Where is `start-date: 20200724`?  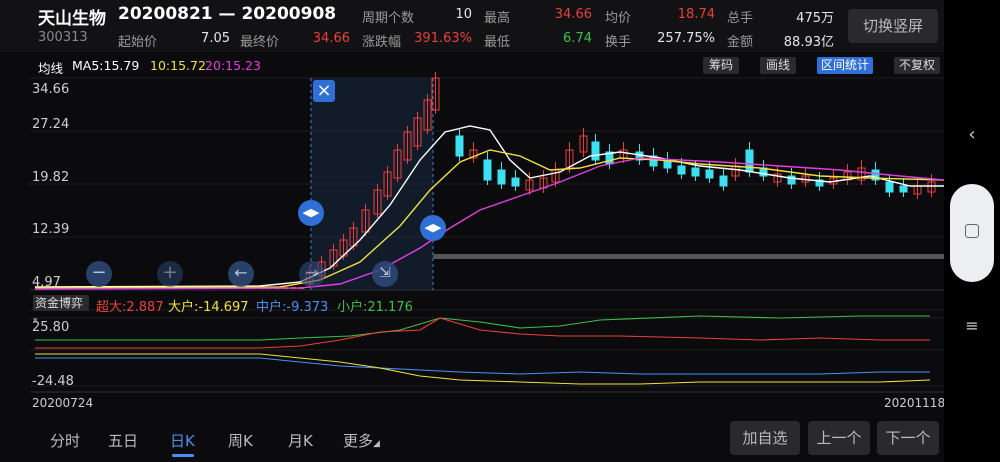
start-date: 20200724 is located at coordinates (63, 403).